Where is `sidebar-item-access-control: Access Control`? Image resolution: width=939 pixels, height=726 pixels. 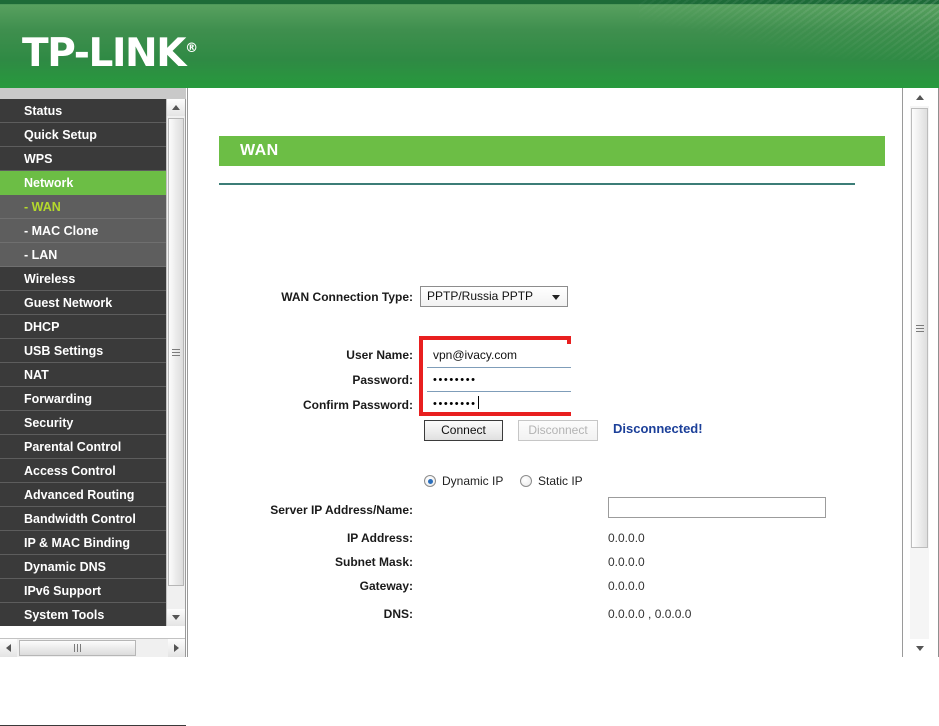 sidebar-item-access-control: Access Control is located at coordinates (83, 471).